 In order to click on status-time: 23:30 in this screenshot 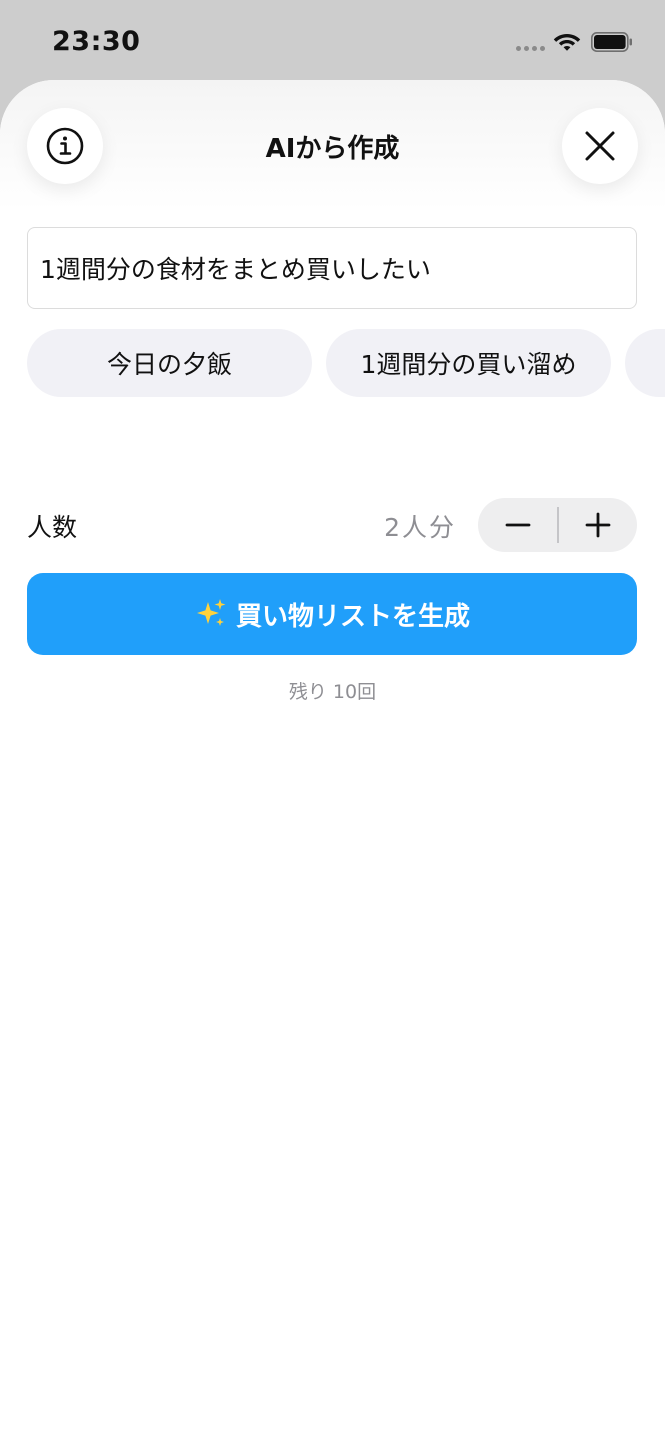, I will do `click(96, 41)`.